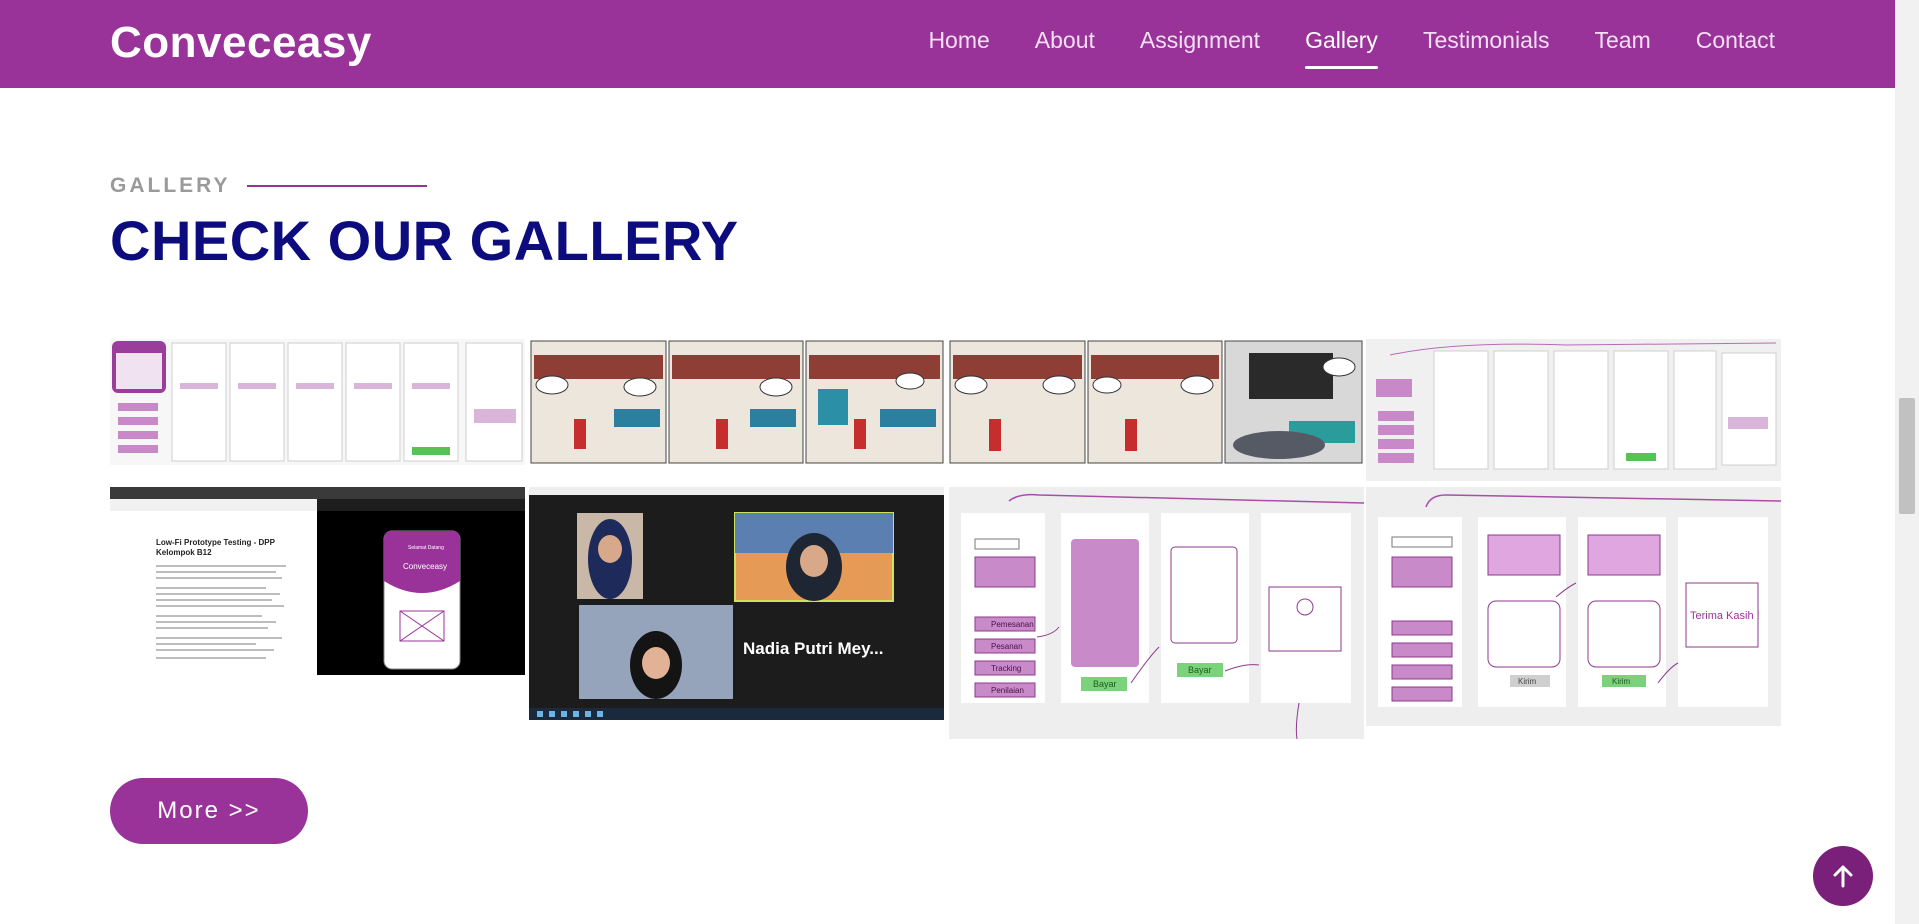 The width and height of the screenshot is (1919, 924). What do you see at coordinates (1007, 646) in the screenshot?
I see `svg-text: Pesanan` at bounding box center [1007, 646].